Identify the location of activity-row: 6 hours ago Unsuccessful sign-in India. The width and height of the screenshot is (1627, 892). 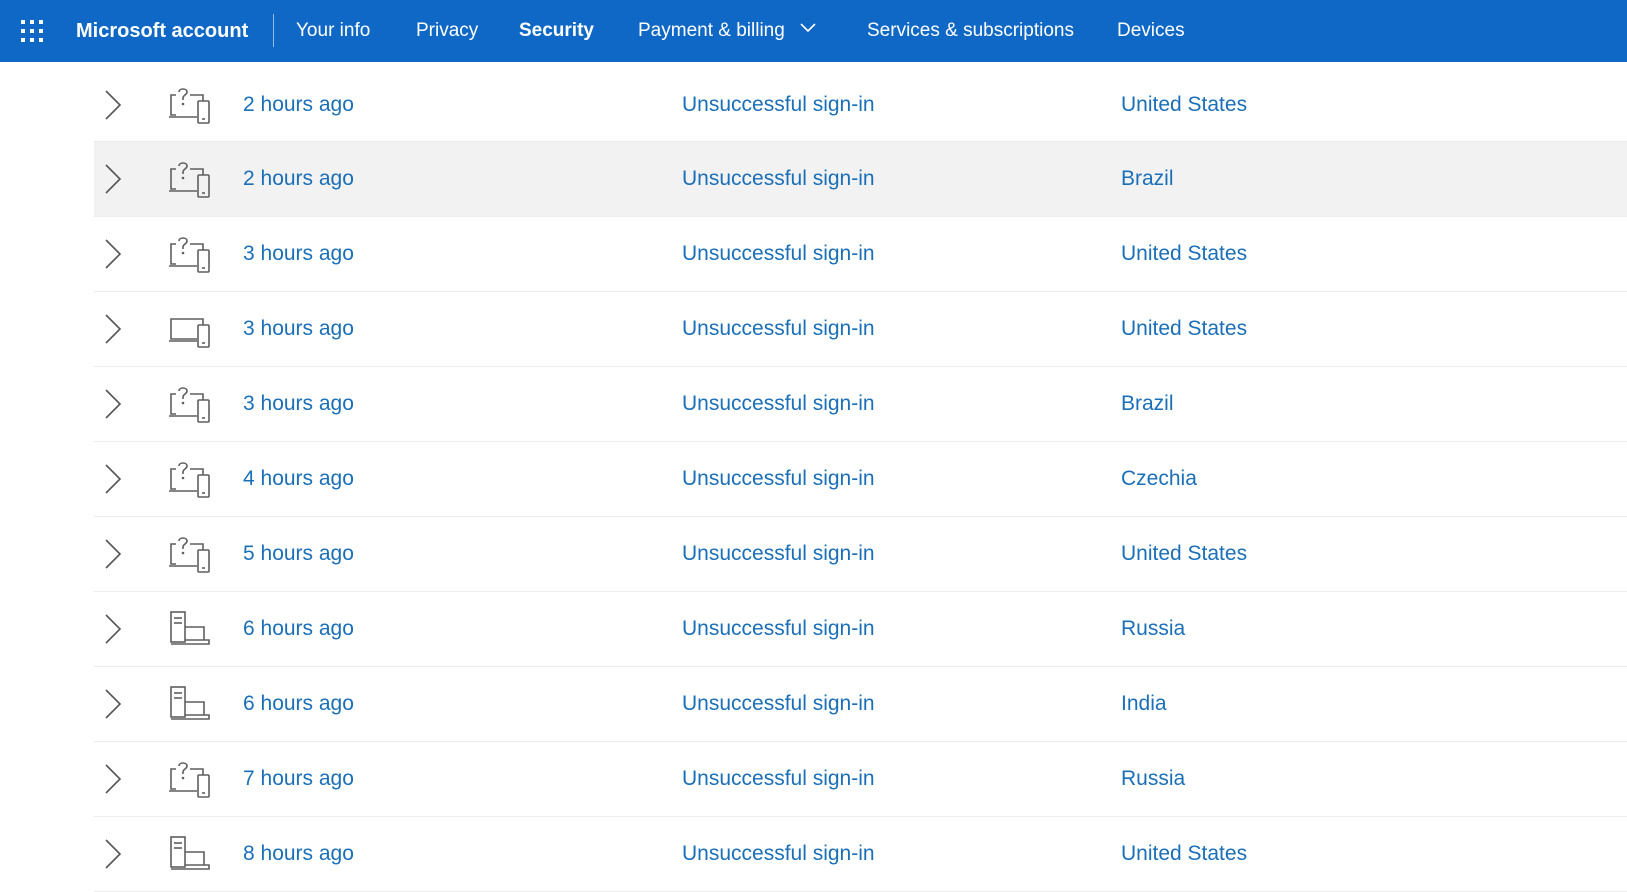
(860, 704).